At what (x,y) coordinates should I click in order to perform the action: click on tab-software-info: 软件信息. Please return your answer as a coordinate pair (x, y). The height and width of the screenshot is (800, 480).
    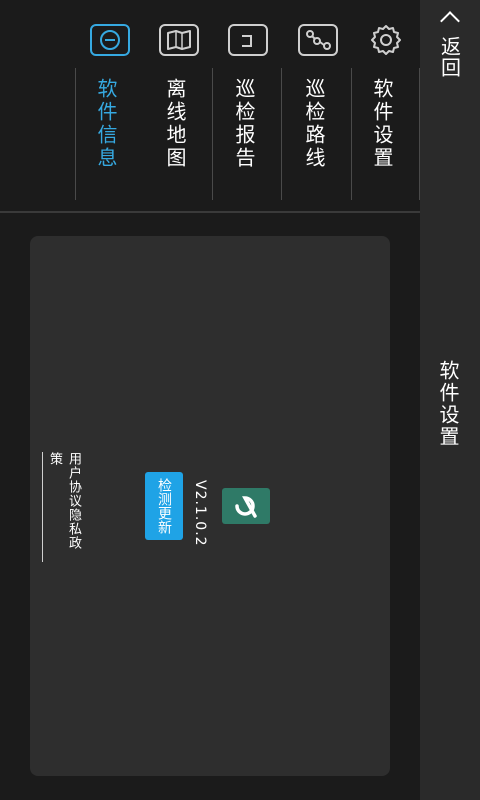
    Looking at the image, I should click on (109, 115).